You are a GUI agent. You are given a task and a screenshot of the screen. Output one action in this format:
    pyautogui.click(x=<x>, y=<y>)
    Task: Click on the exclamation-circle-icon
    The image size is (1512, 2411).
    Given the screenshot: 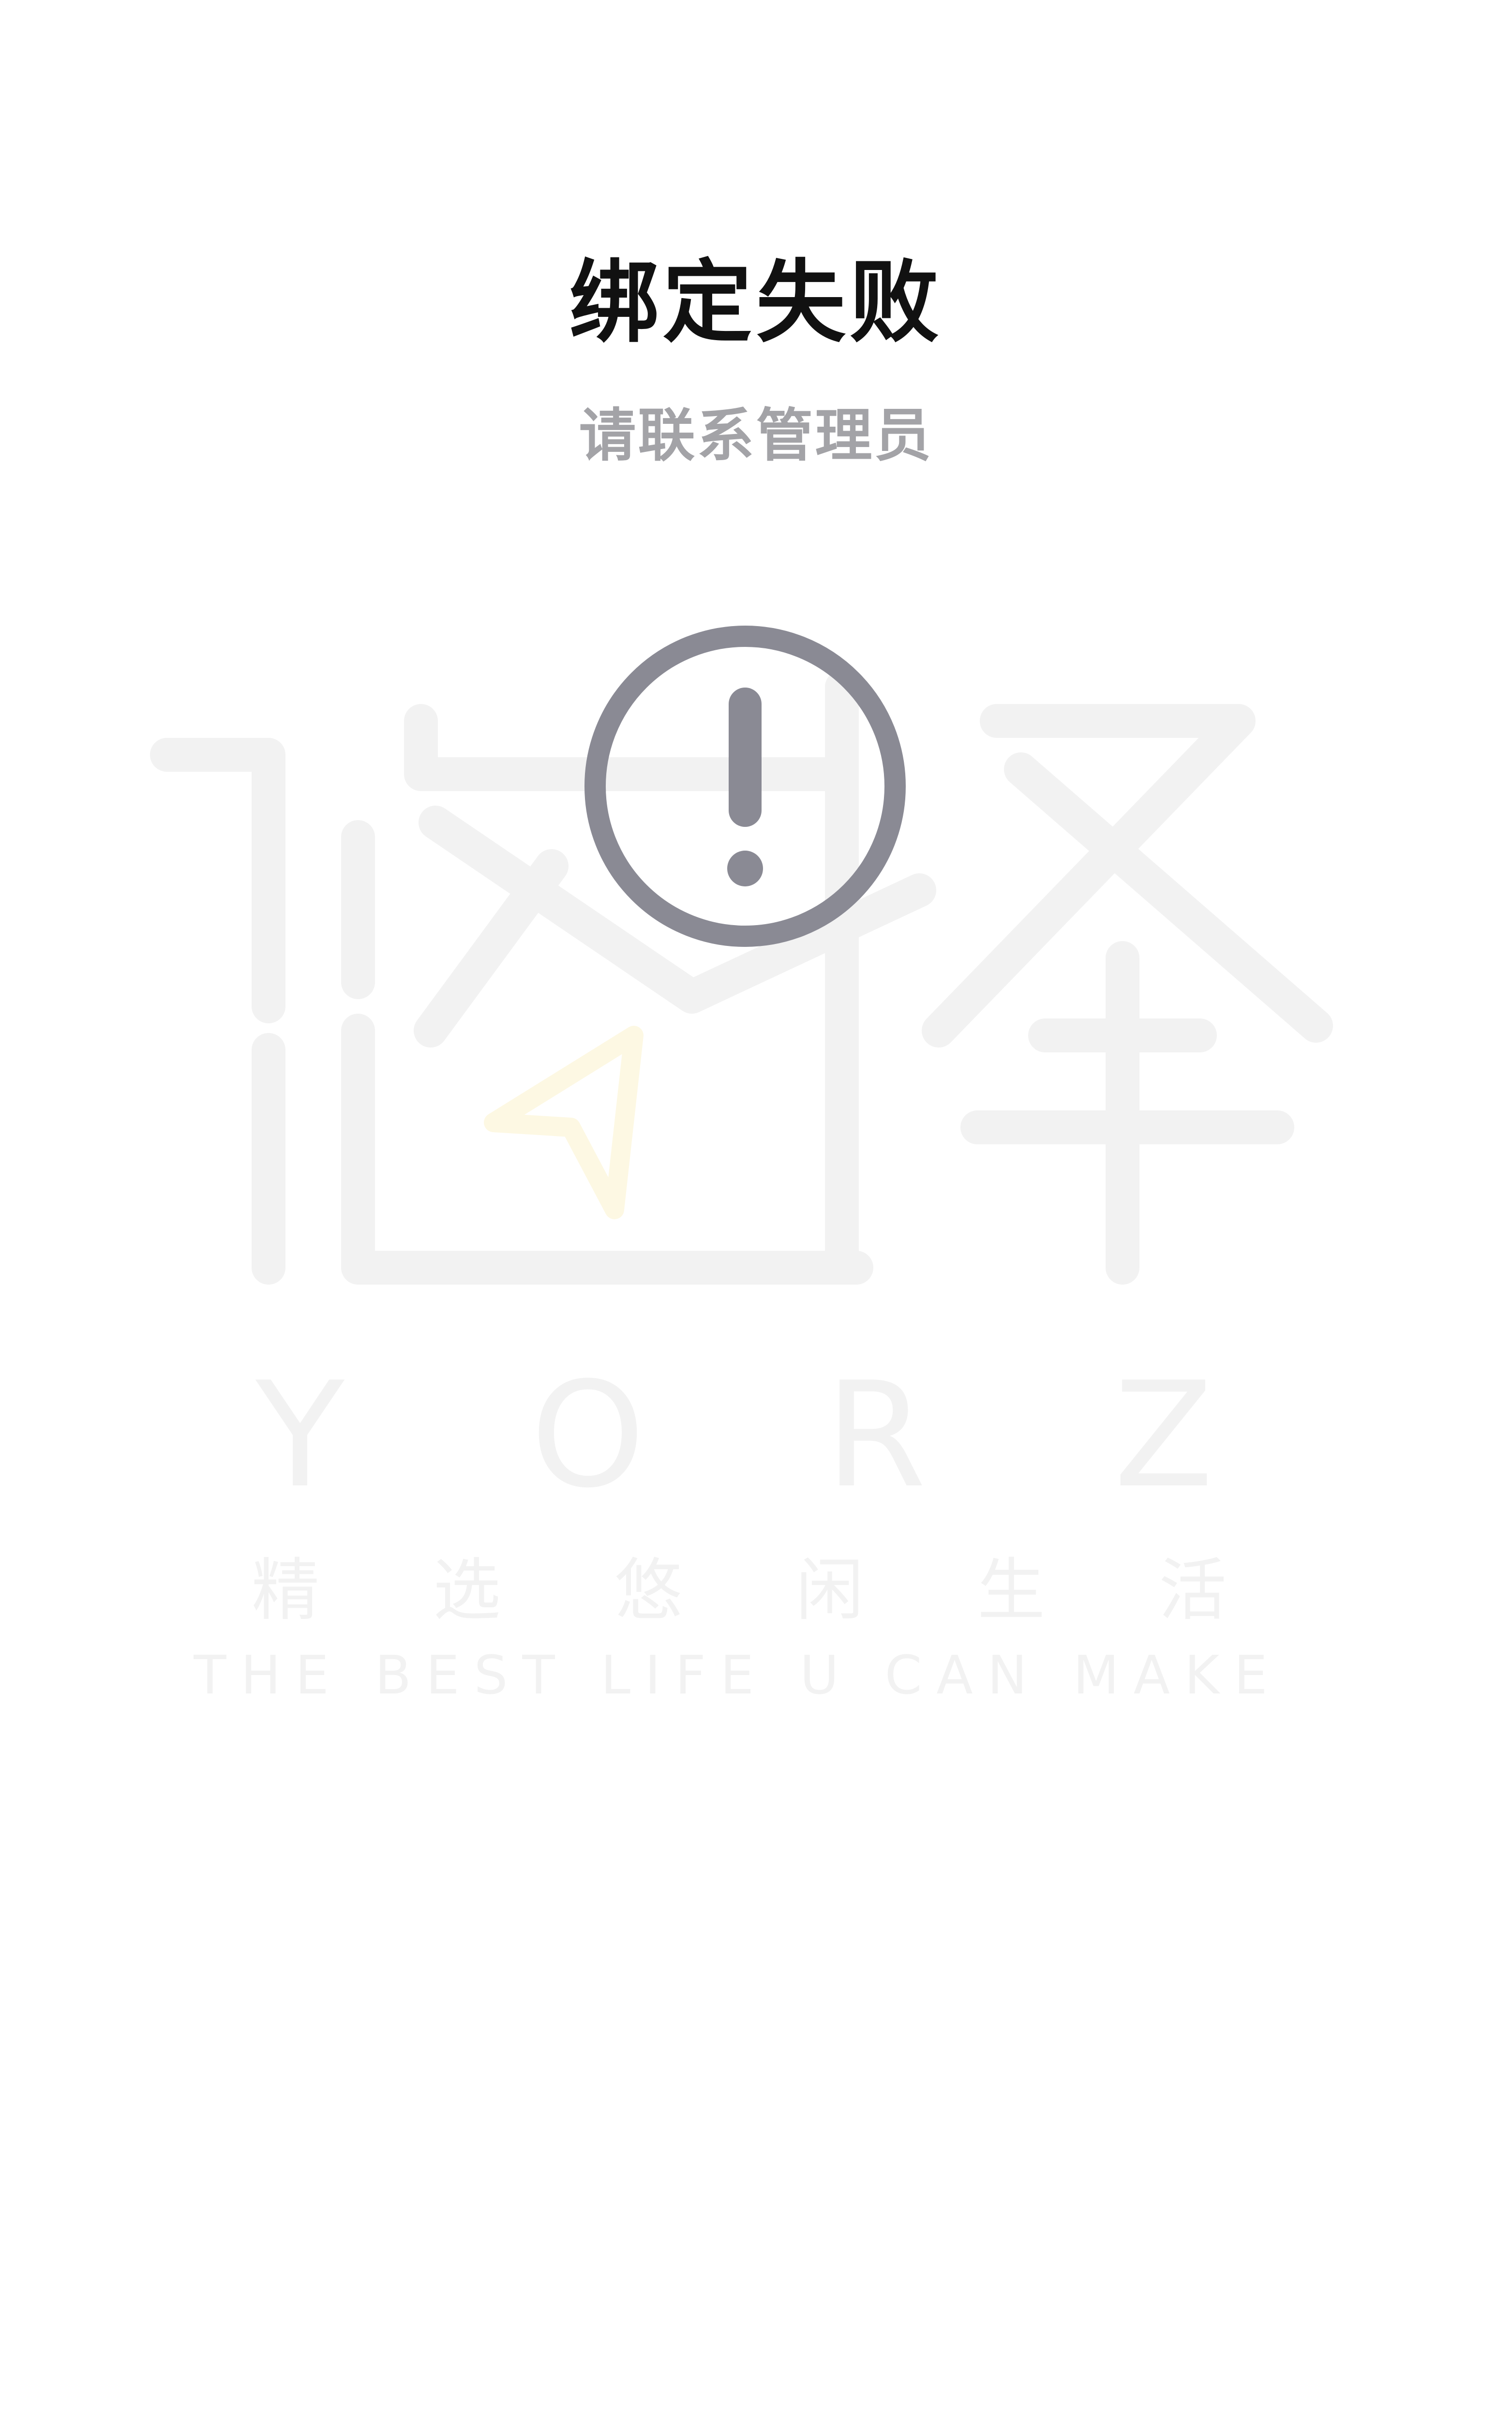 What is the action you would take?
    pyautogui.click(x=745, y=786)
    